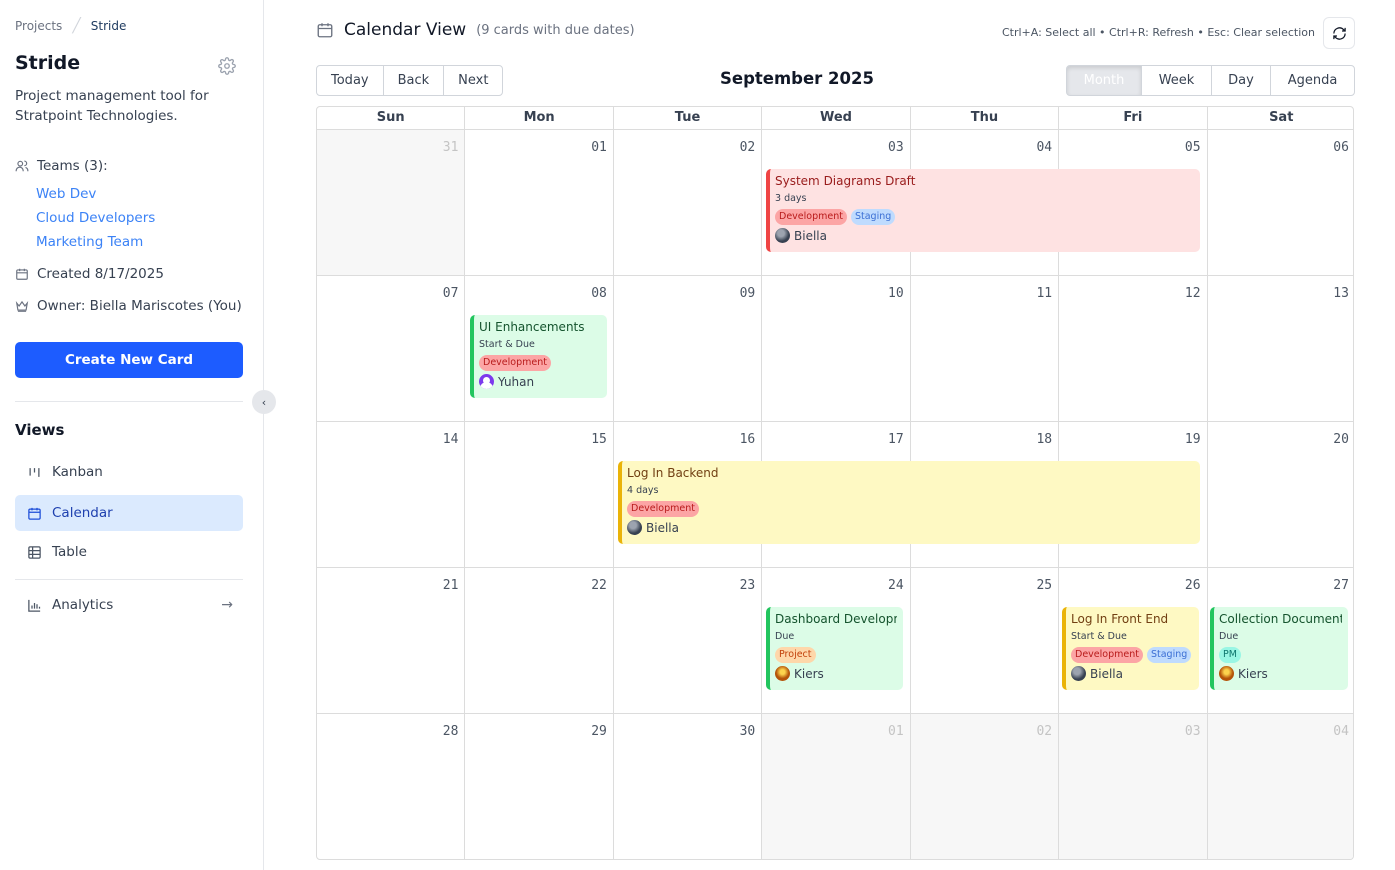  What do you see at coordinates (450, 439) in the screenshot?
I see `day-number: 14` at bounding box center [450, 439].